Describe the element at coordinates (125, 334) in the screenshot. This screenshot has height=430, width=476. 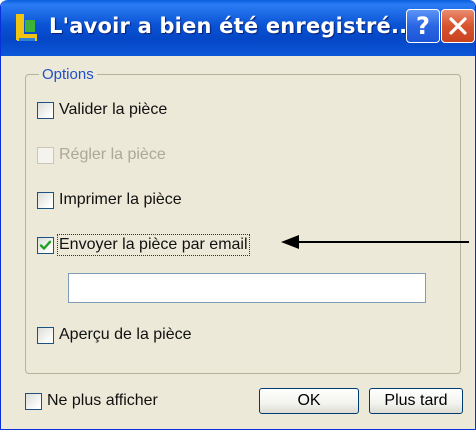
I see `preview-label: Aperçu de la pièce` at that location.